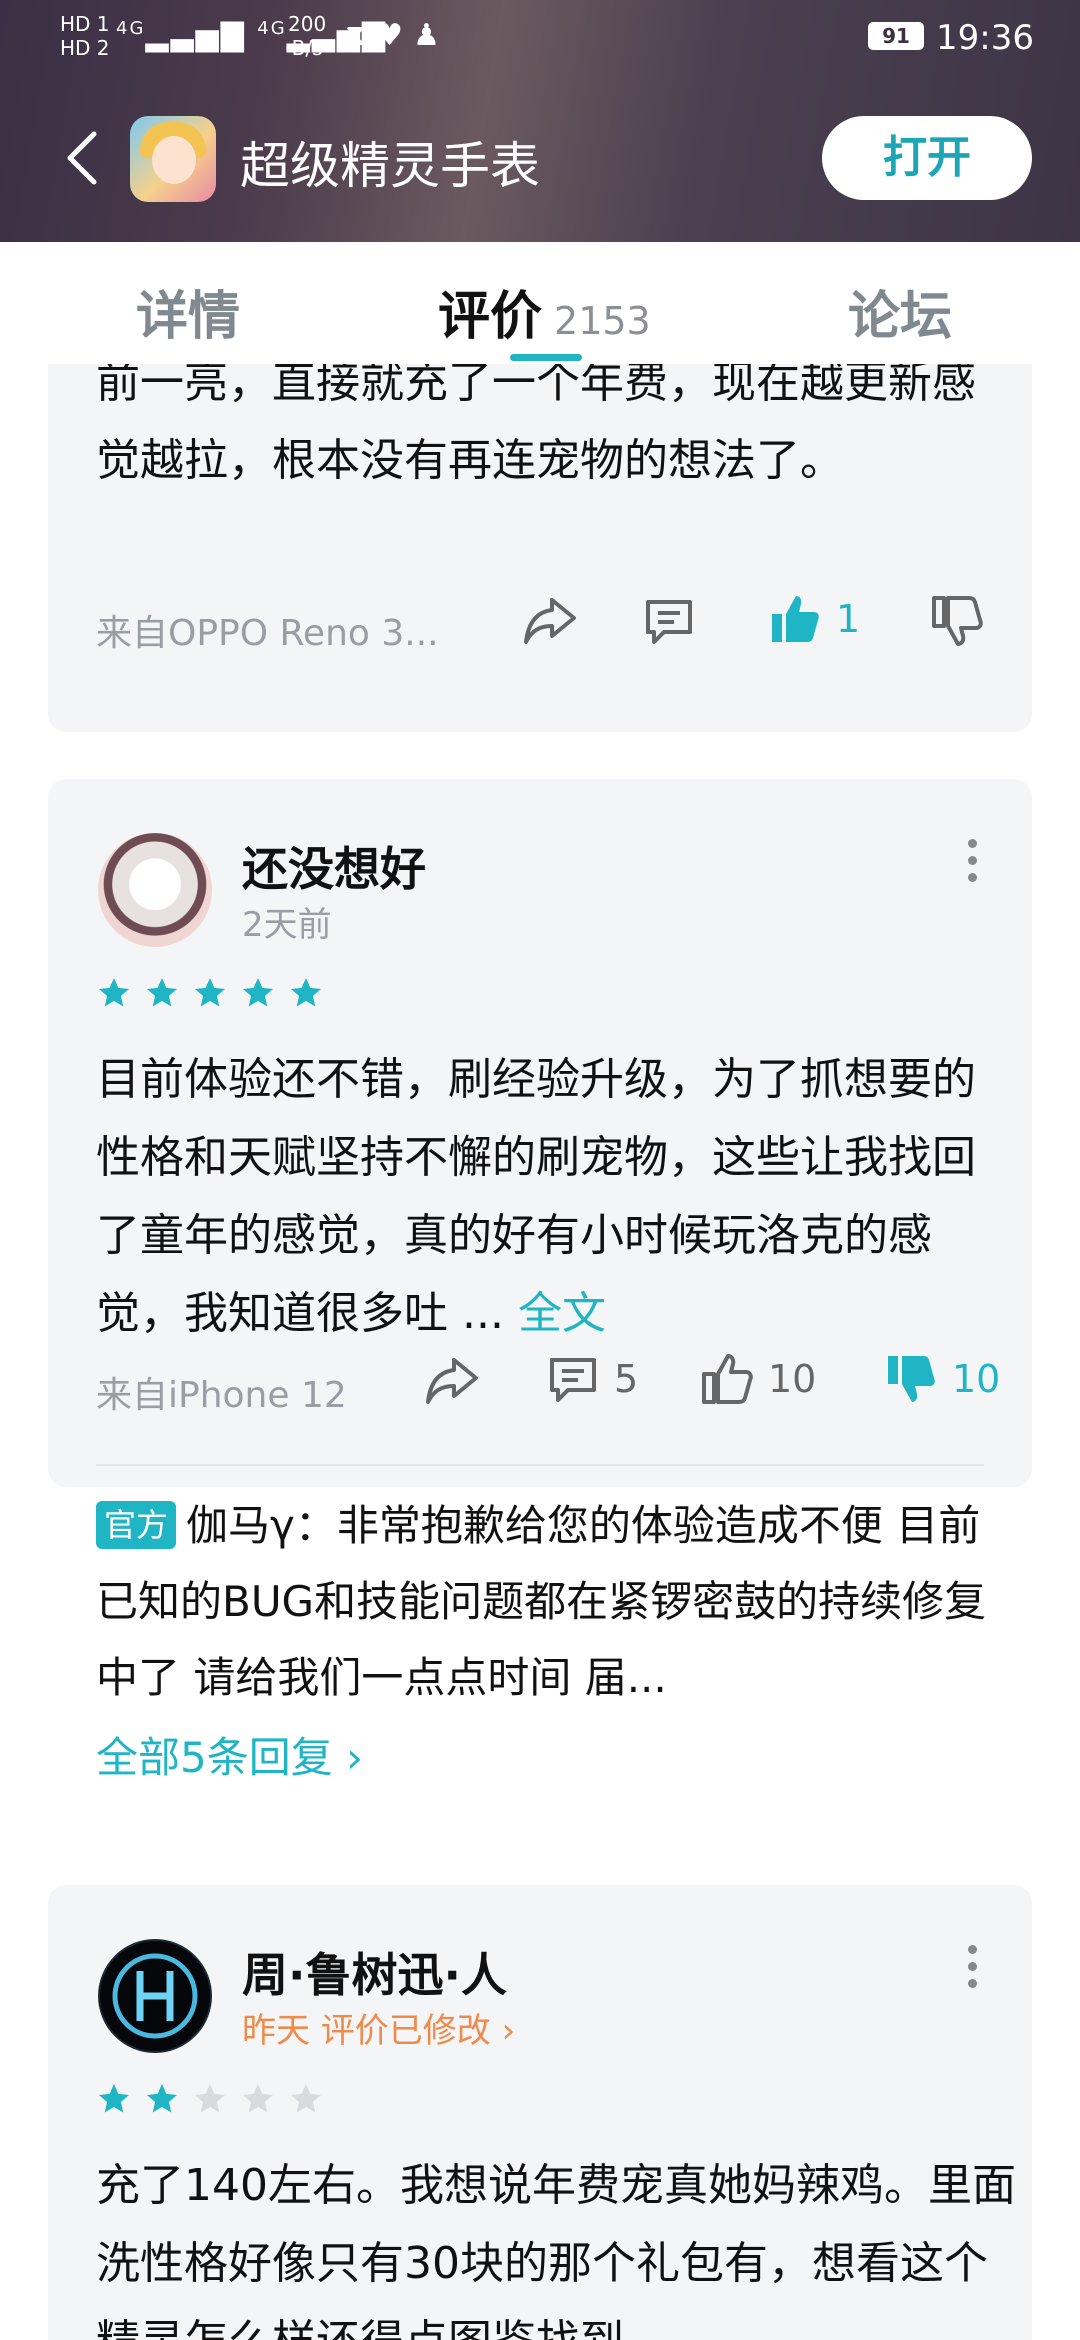  What do you see at coordinates (602, 321) in the screenshot?
I see `reviews-count: 2153` at bounding box center [602, 321].